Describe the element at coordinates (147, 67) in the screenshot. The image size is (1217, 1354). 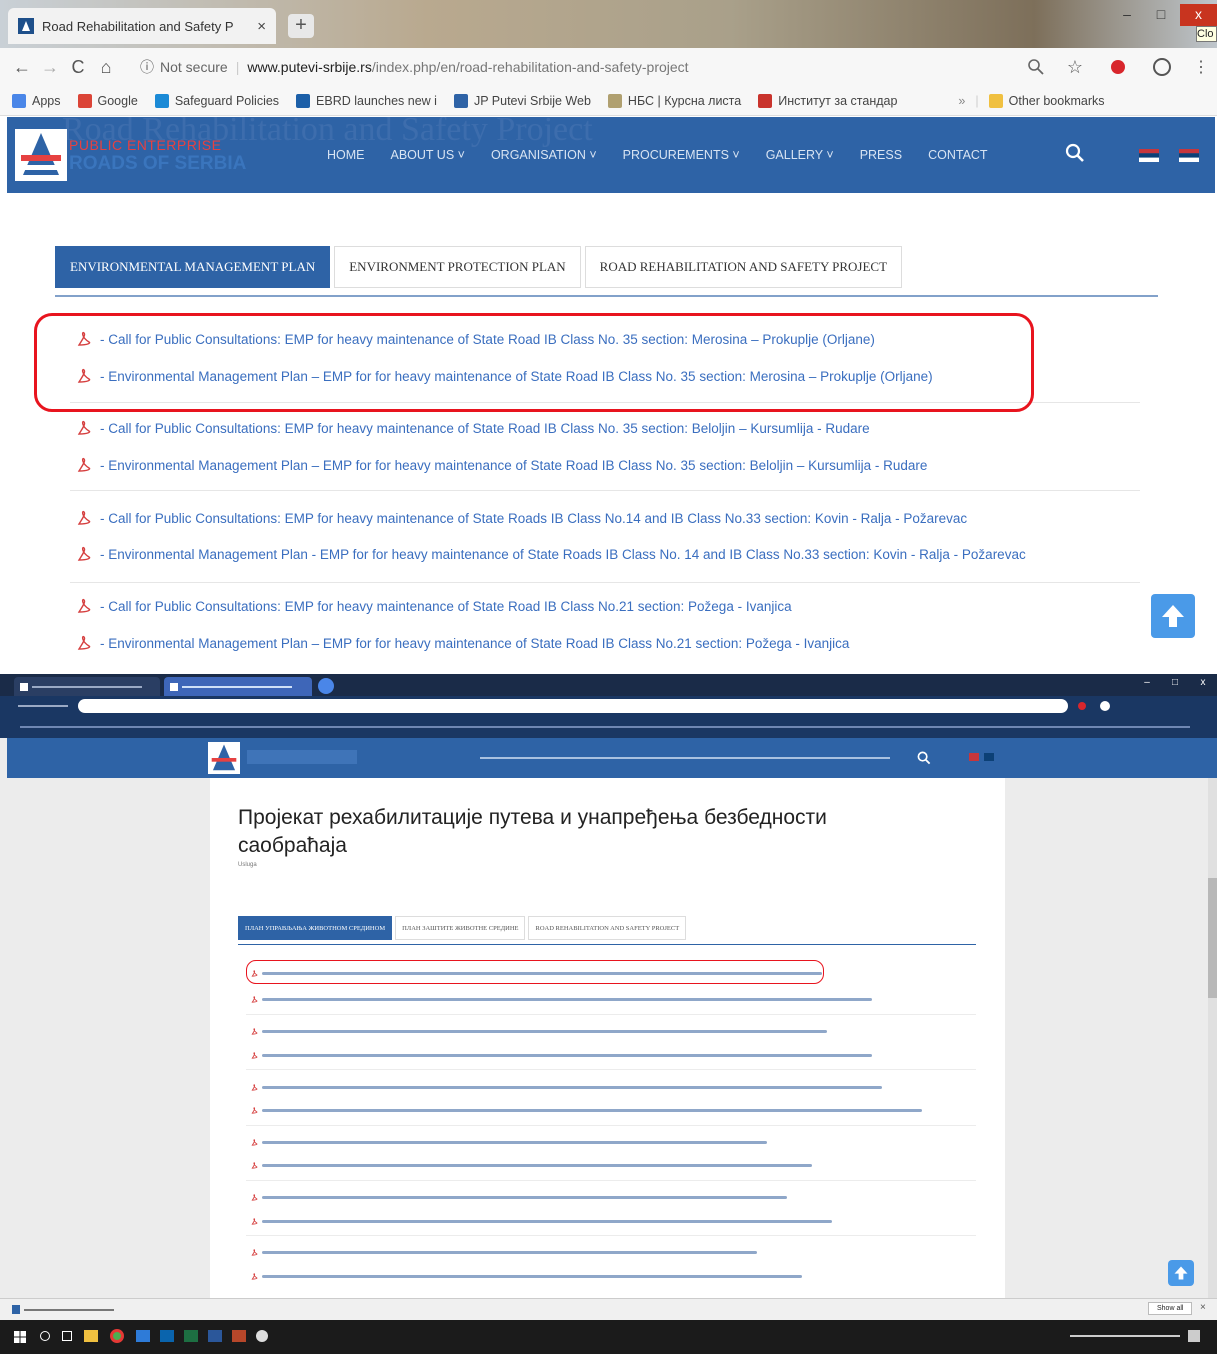
I see `info-icon: ⓘ` at that location.